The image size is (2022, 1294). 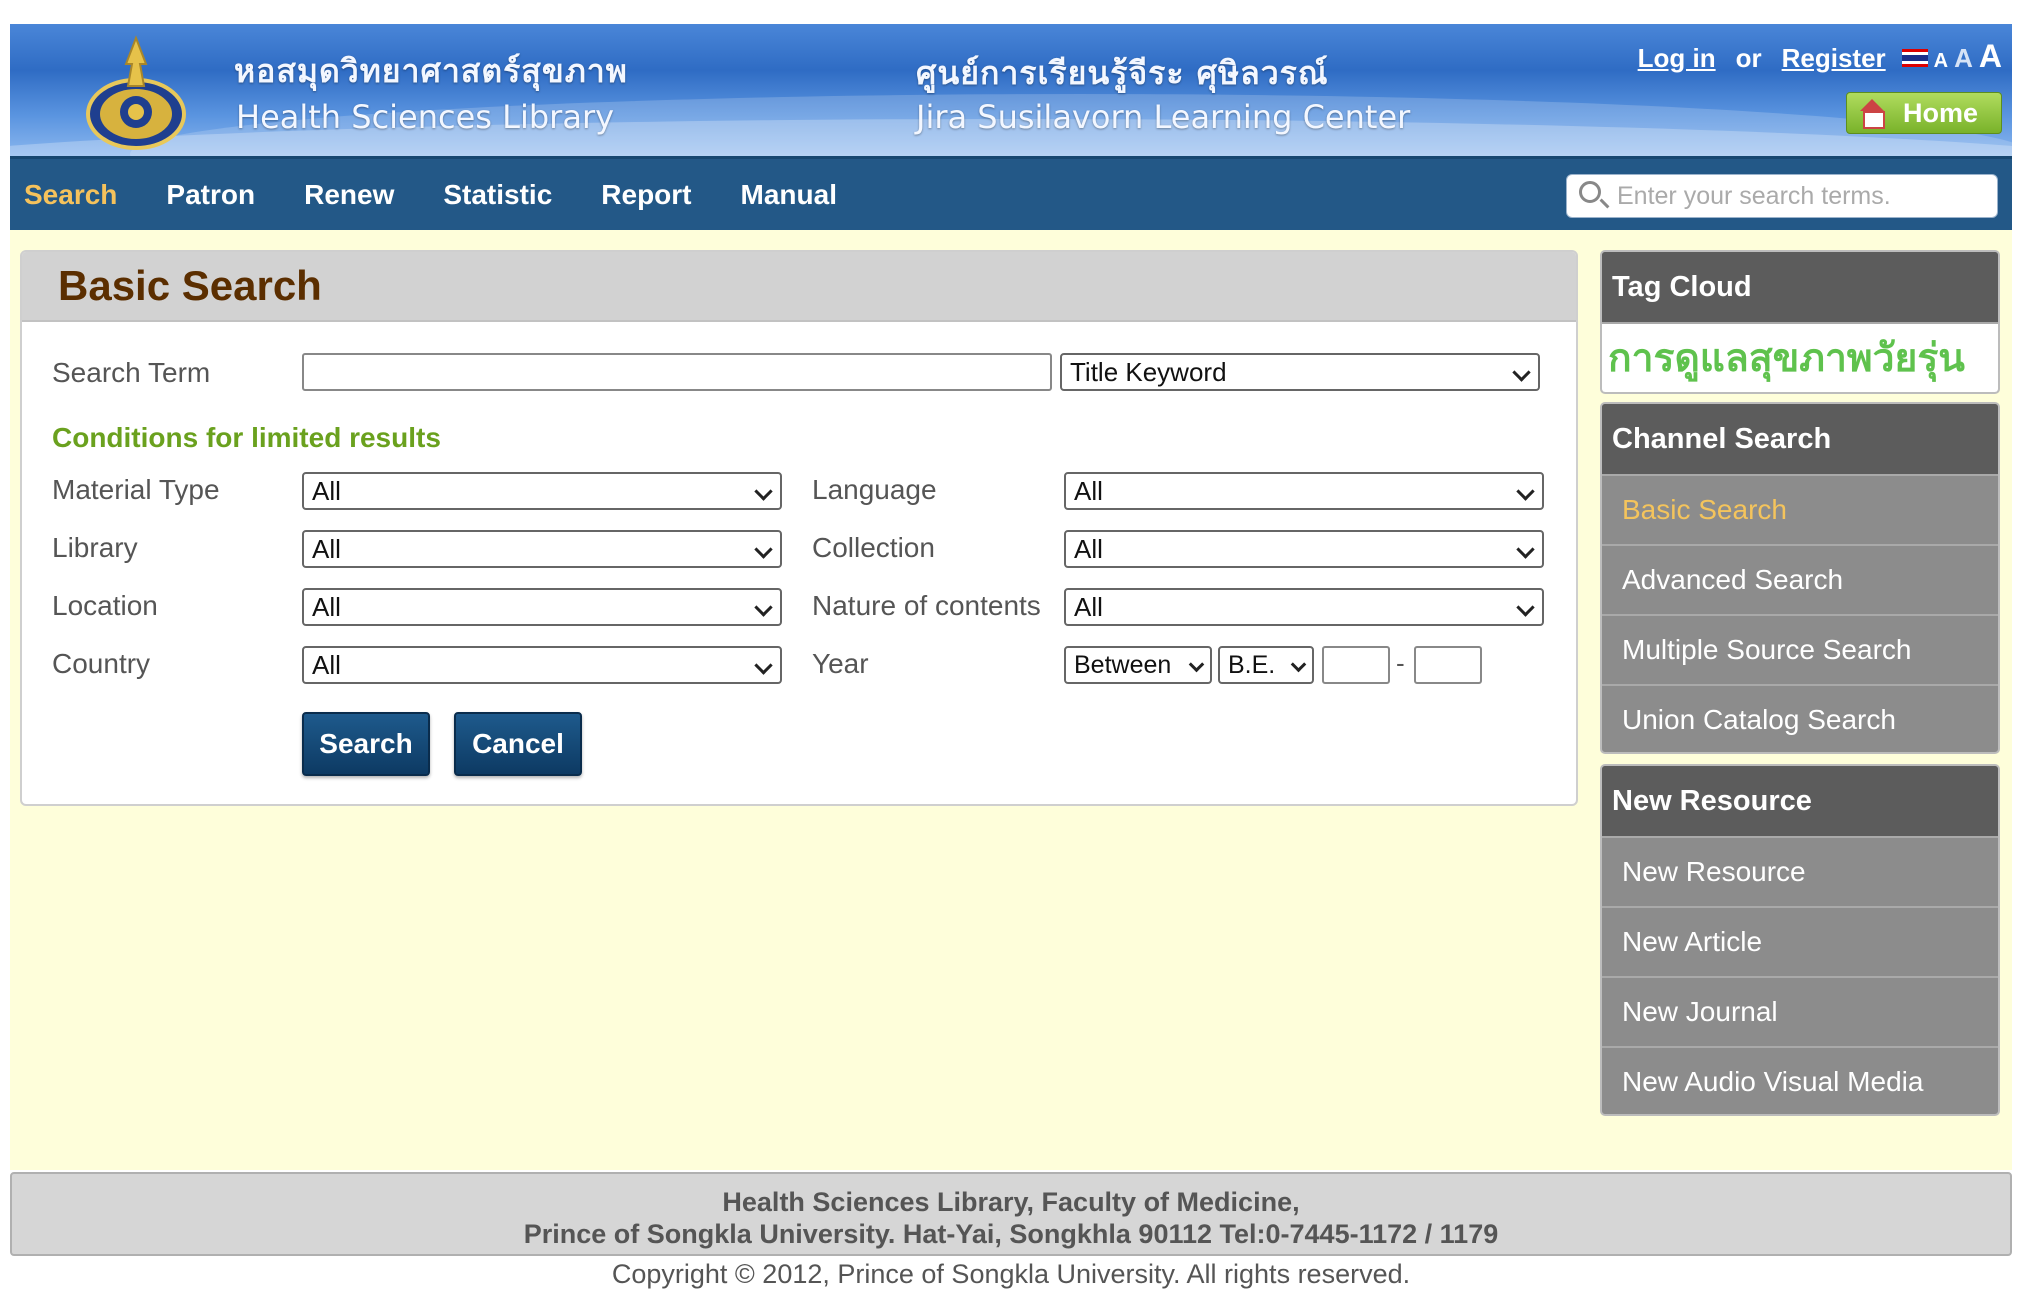 I want to click on quick-search-box, so click(x=1782, y=196).